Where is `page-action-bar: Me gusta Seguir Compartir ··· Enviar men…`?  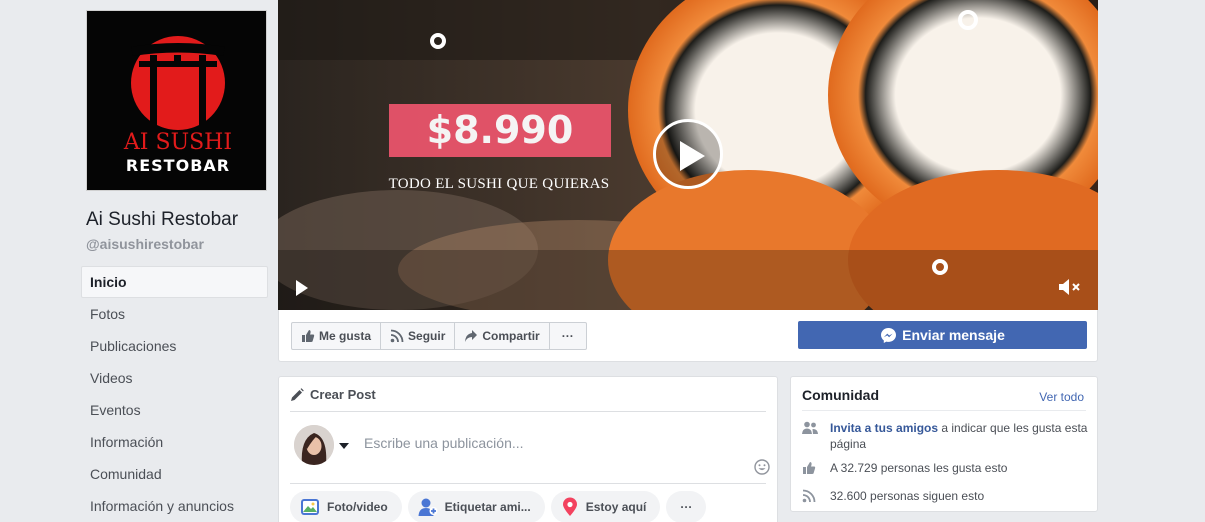
page-action-bar: Me gusta Seguir Compartir ··· Enviar men… is located at coordinates (688, 336).